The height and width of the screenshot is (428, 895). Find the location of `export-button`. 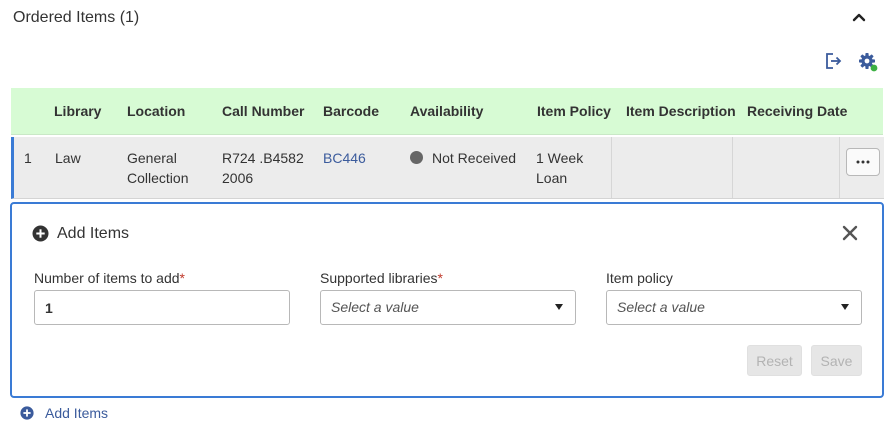

export-button is located at coordinates (833, 61).